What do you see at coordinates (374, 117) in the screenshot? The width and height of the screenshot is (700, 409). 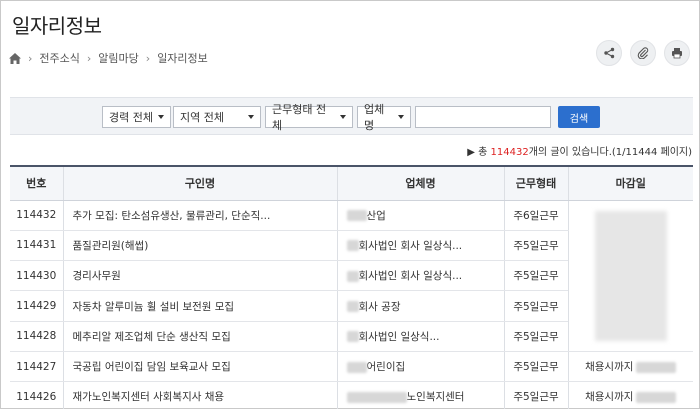 I see `search-field-select-value: 업체명` at bounding box center [374, 117].